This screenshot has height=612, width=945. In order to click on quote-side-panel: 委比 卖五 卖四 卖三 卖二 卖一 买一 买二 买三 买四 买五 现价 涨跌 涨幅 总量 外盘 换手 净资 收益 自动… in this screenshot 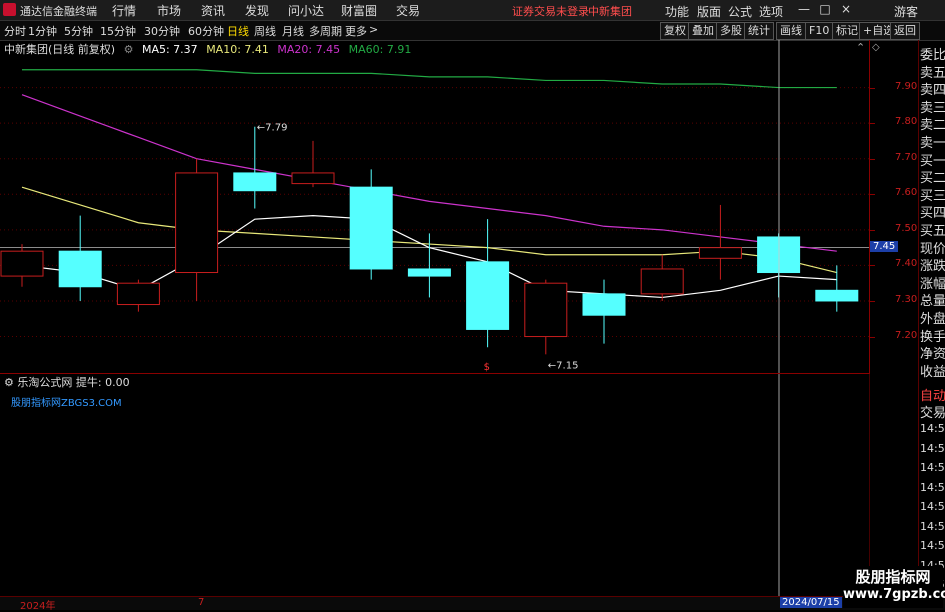, I will do `click(931, 318)`.